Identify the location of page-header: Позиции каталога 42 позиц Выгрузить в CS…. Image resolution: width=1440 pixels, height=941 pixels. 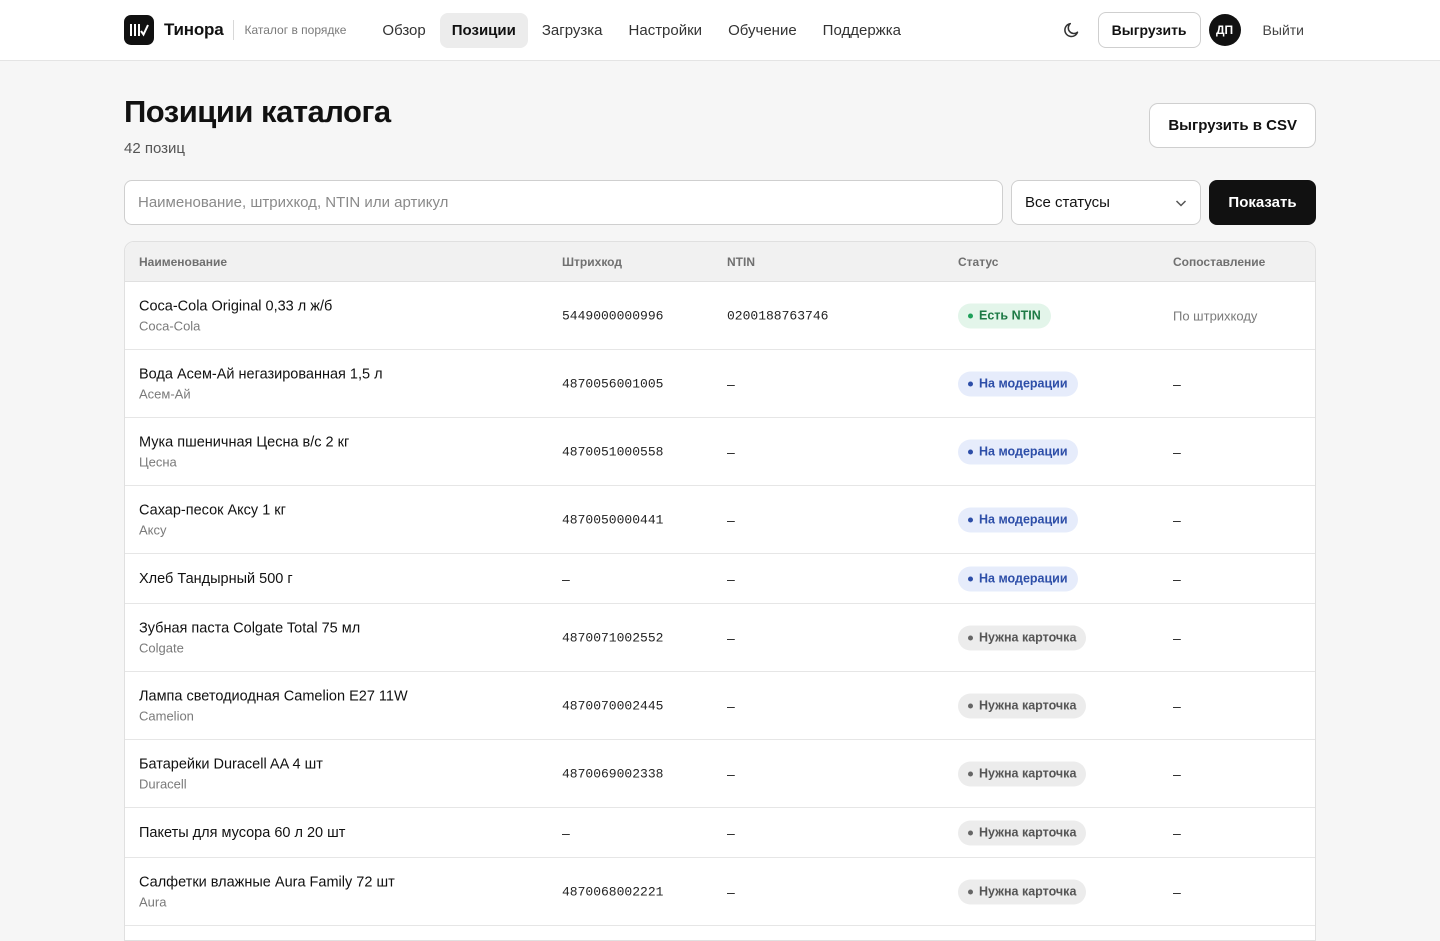
(720, 129).